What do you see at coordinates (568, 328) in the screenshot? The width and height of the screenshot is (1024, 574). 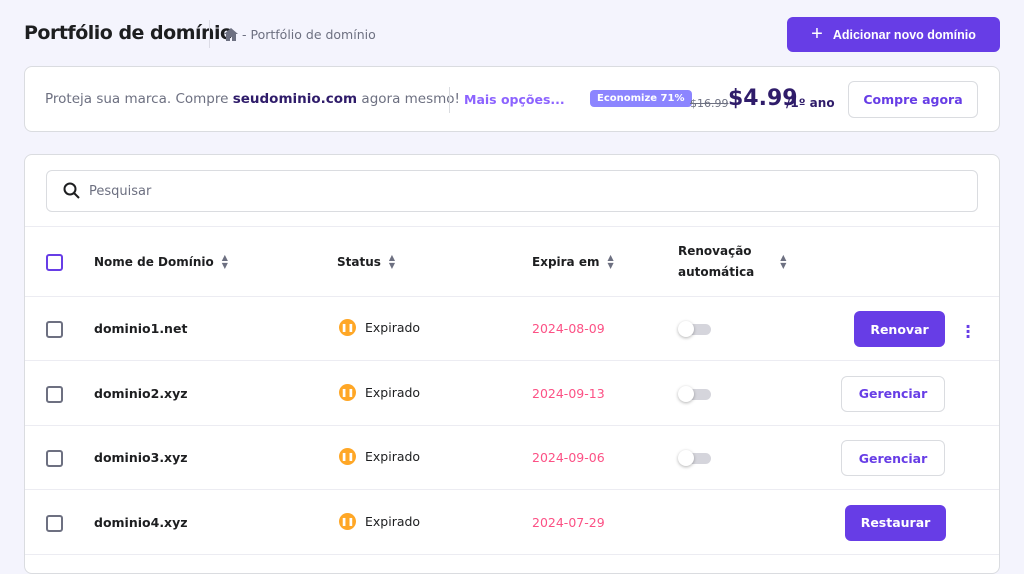 I see `expiry-date: 2024-08-09` at bounding box center [568, 328].